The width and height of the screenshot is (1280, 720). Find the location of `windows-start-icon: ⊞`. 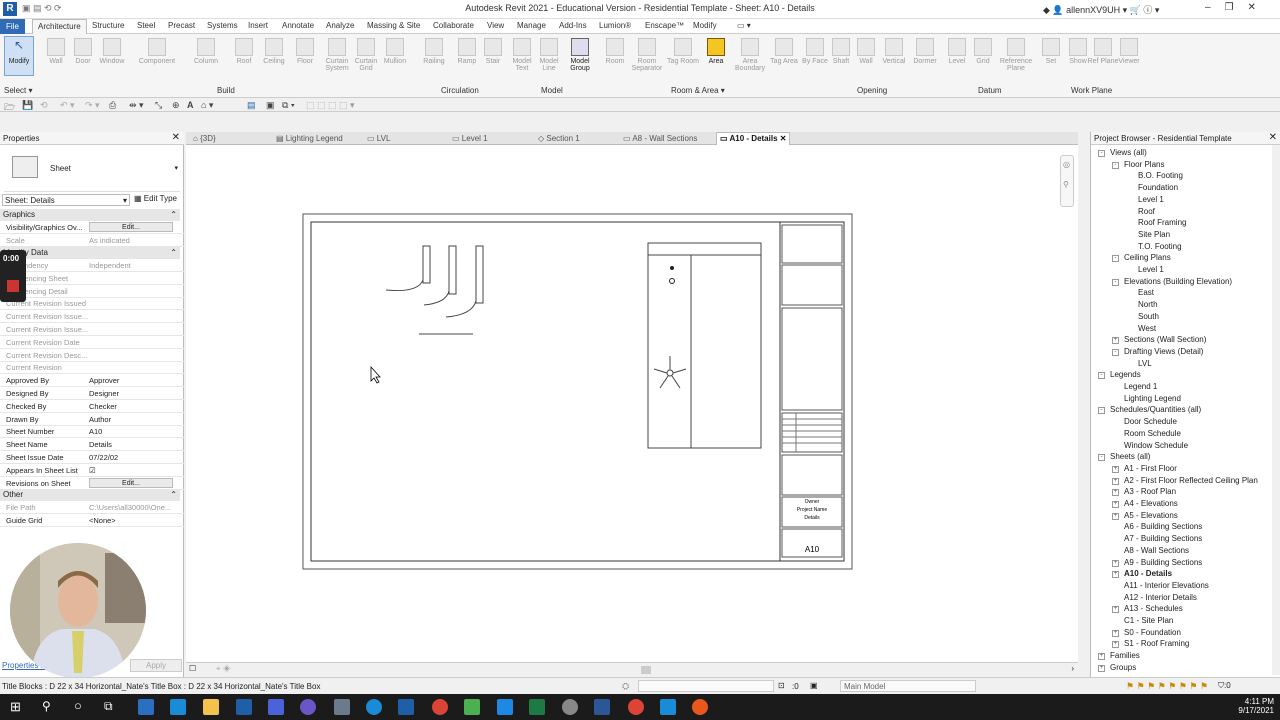

windows-start-icon: ⊞ is located at coordinates (15, 707).